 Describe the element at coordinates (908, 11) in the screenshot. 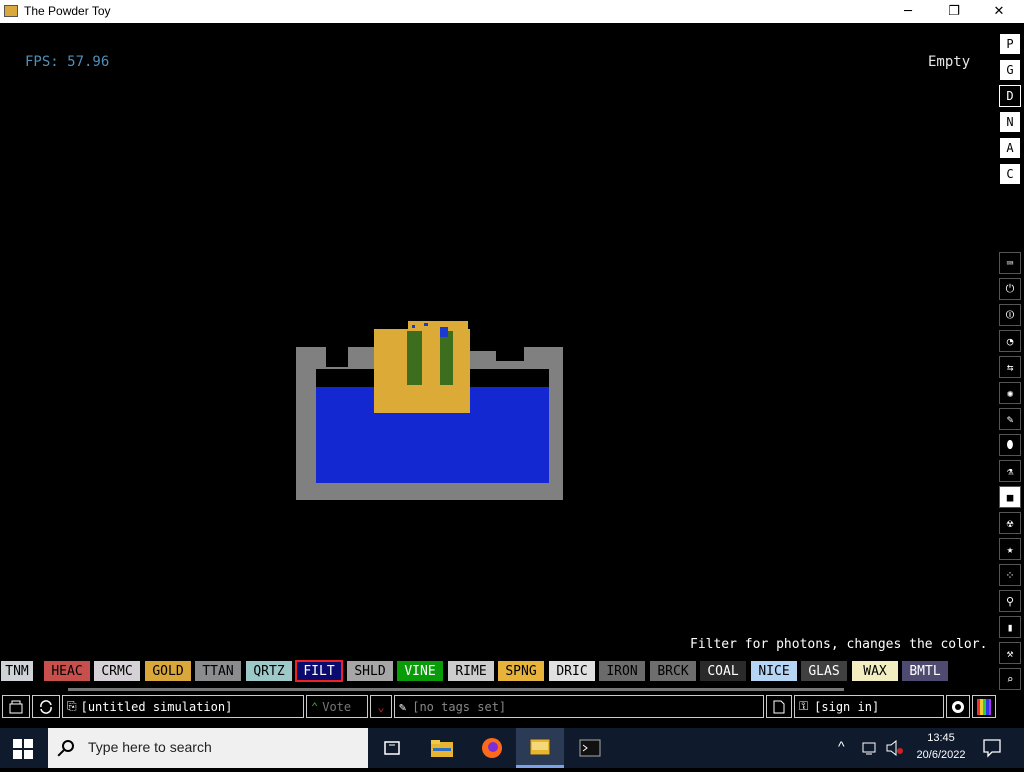

I see `minimize-button: ─` at that location.